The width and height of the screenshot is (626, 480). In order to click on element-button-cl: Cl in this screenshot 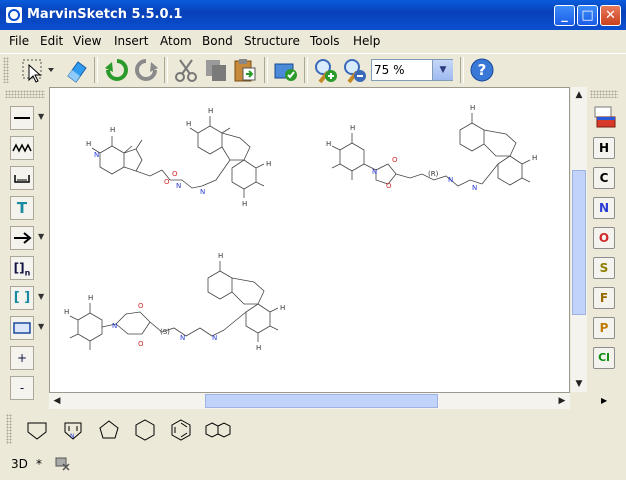, I will do `click(604, 358)`.